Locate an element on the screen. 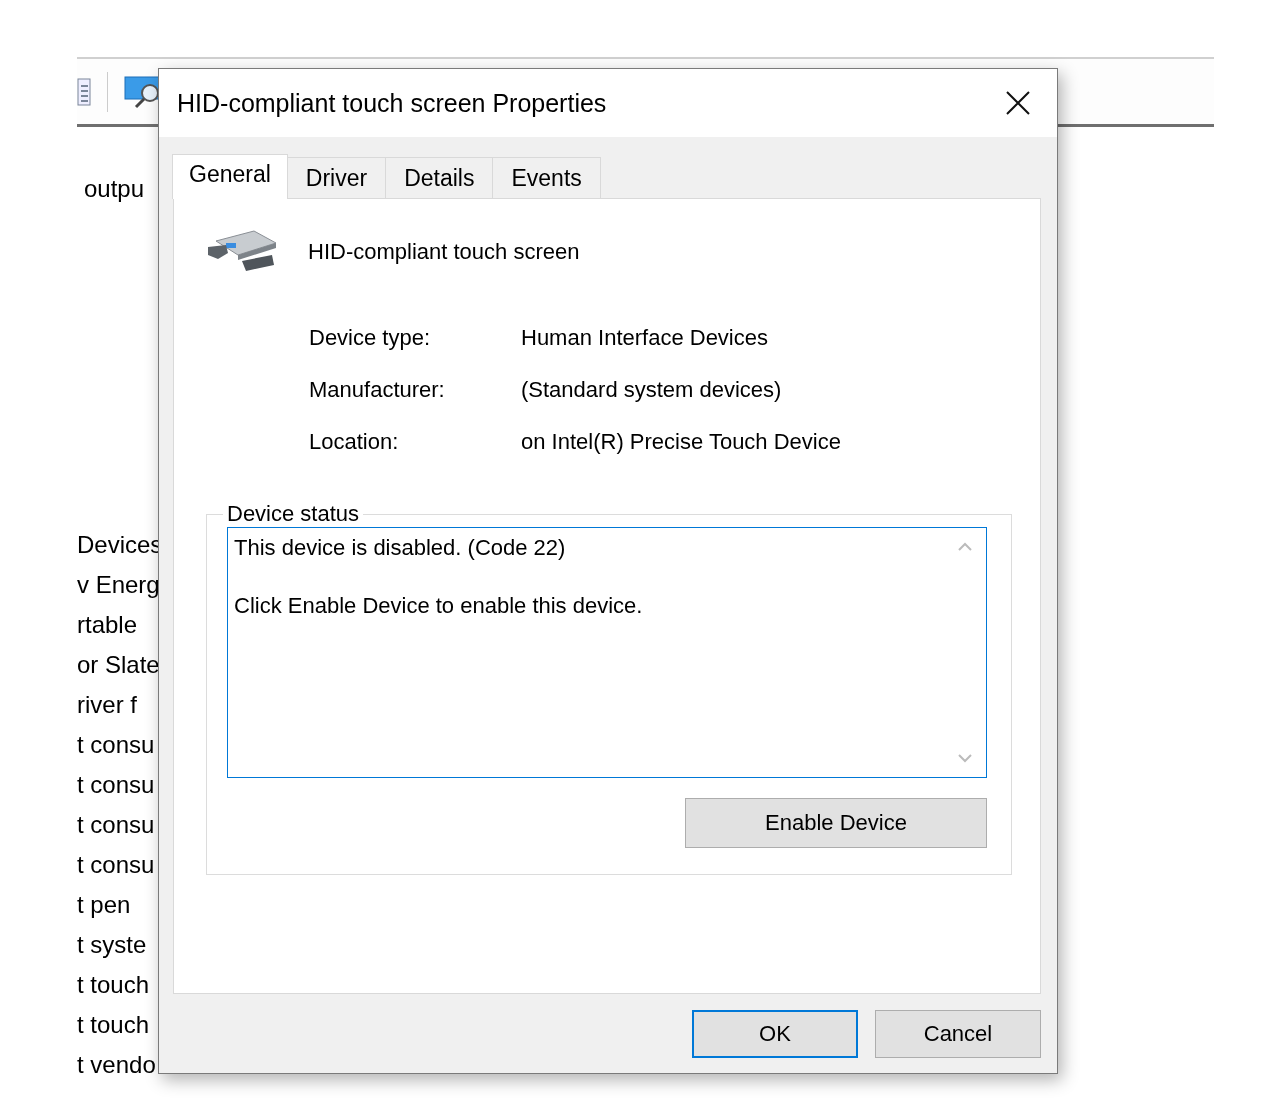 The width and height of the screenshot is (1280, 1104). list-icon is located at coordinates (84, 91).